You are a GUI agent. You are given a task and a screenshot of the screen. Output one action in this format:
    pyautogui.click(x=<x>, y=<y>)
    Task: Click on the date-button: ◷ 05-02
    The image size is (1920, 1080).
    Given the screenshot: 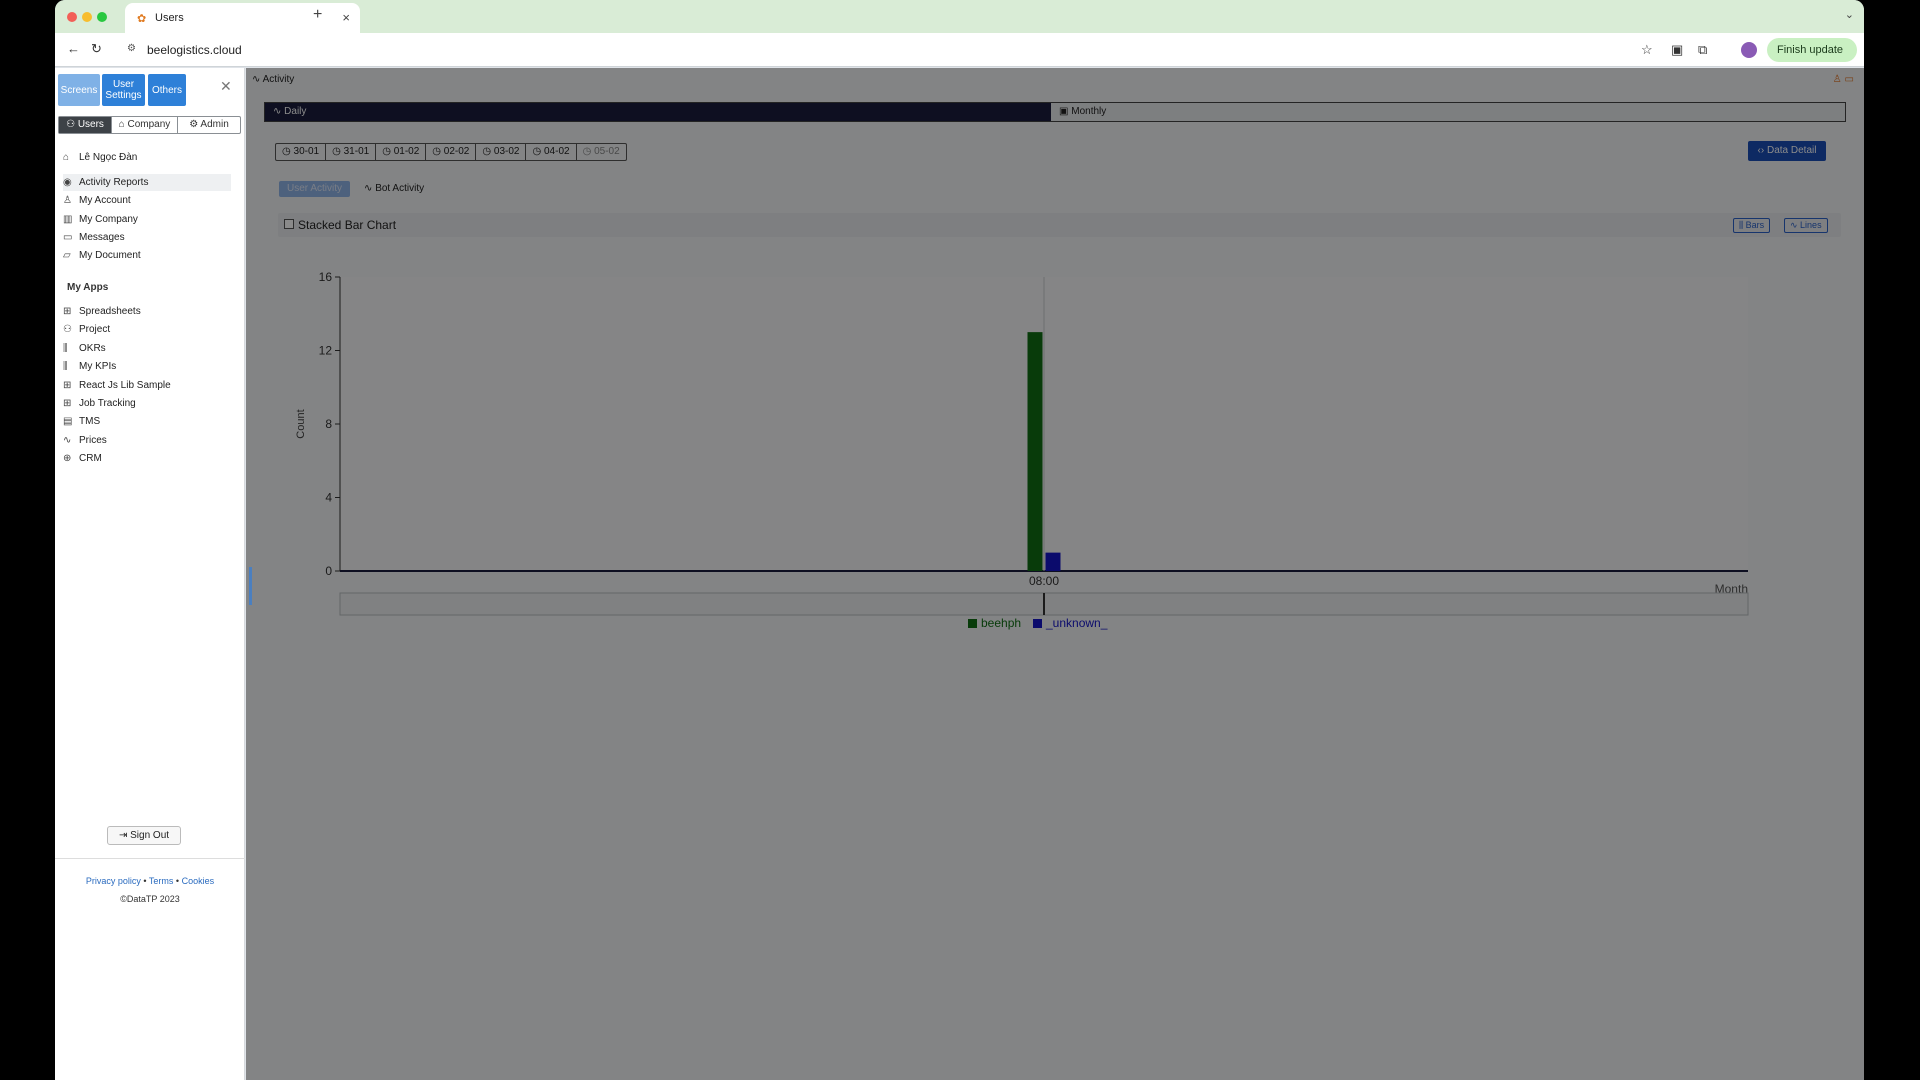 What is the action you would take?
    pyautogui.click(x=601, y=152)
    